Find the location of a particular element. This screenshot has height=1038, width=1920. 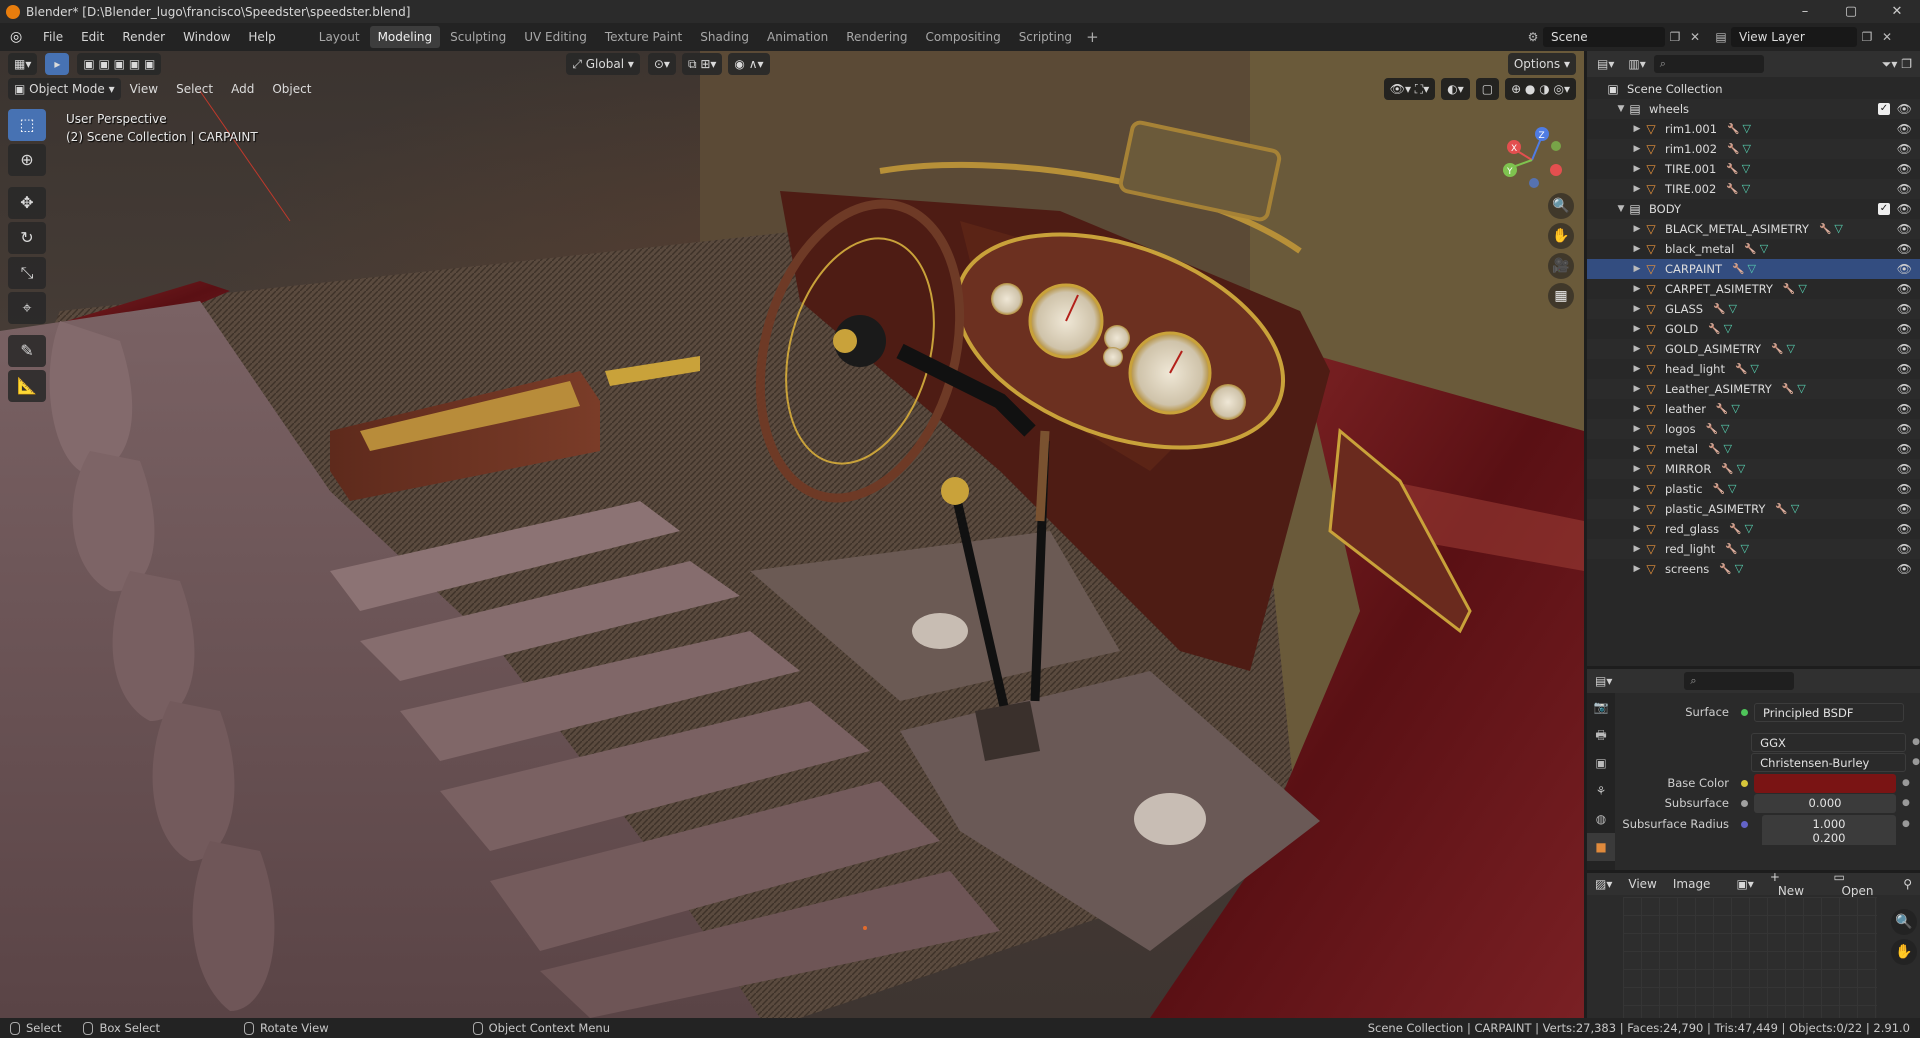

add-workspace-icon: + is located at coordinates (1092, 37).